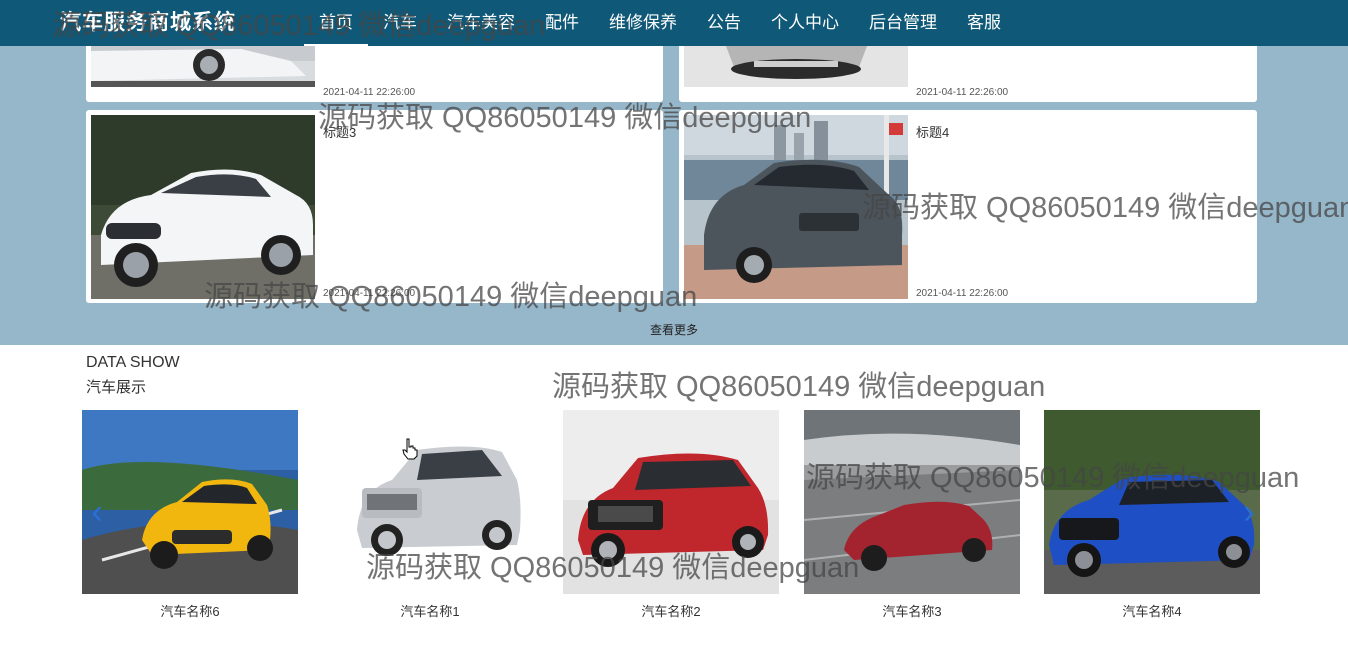  What do you see at coordinates (671, 611) in the screenshot?
I see `car-name: 汽车名称2` at bounding box center [671, 611].